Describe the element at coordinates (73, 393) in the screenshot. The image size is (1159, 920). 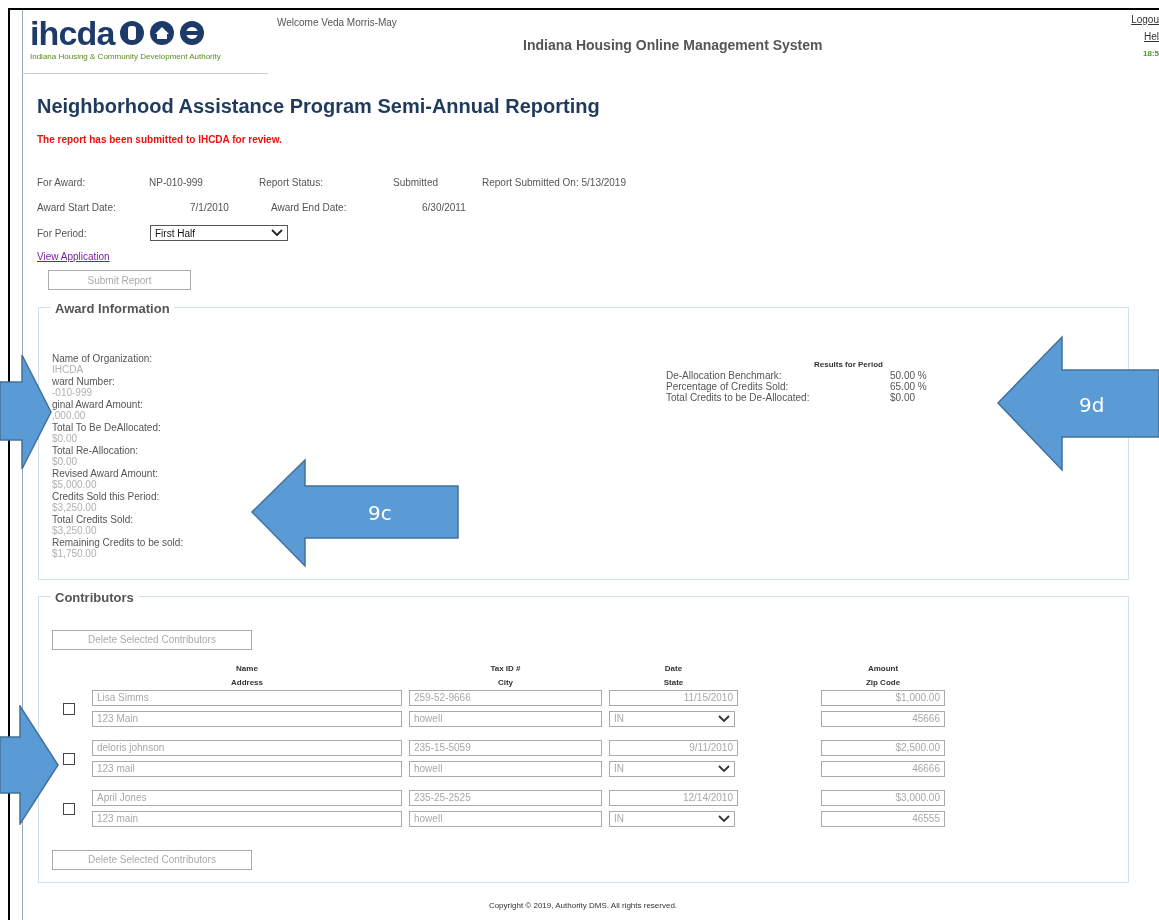
I see `field-value: -010-999` at that location.